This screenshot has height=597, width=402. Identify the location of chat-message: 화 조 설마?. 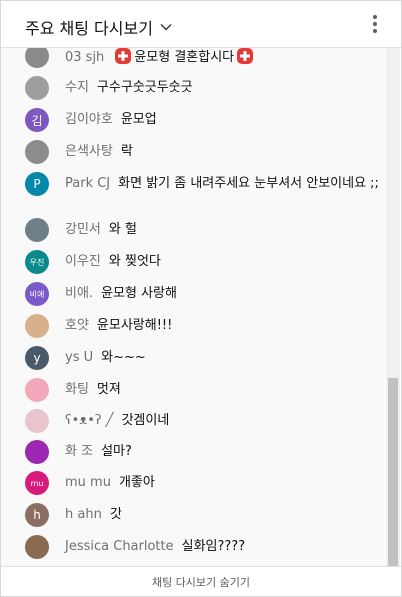
(193, 452).